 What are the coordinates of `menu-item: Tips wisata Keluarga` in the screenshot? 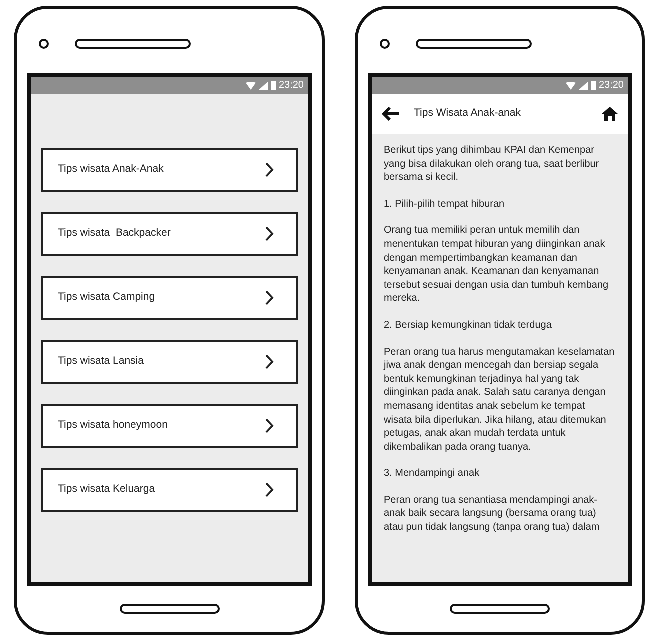 It's located at (169, 490).